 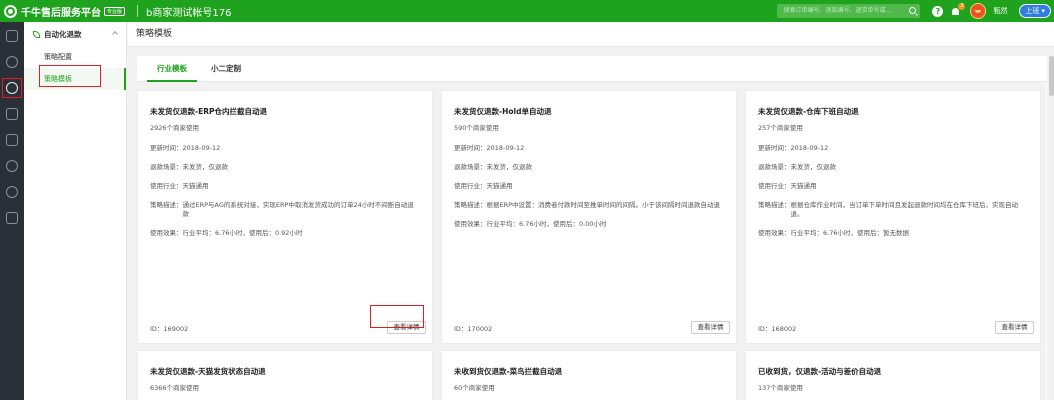 What do you see at coordinates (913, 10) in the screenshot?
I see `search-icon` at bounding box center [913, 10].